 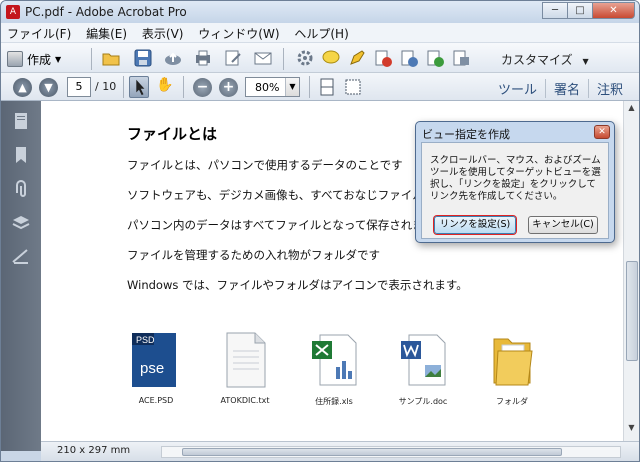 What do you see at coordinates (21, 189) in the screenshot?
I see `attachment-icon` at bounding box center [21, 189].